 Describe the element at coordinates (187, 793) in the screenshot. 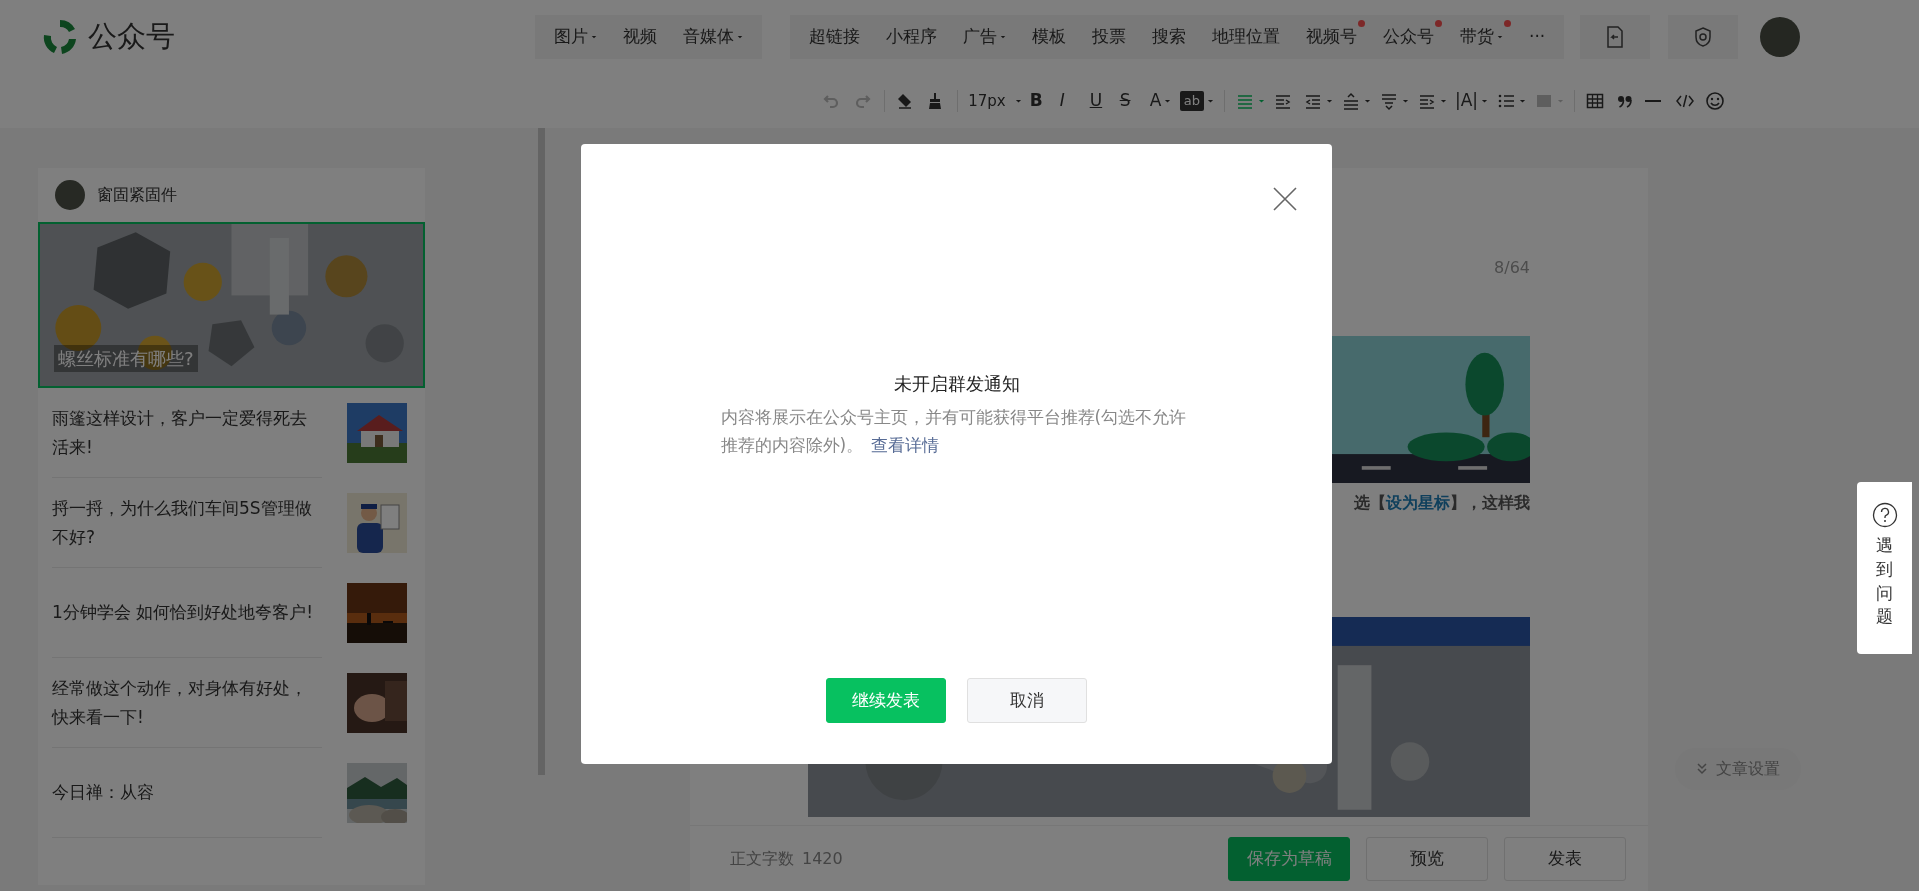

I see `article-title: 今日禅：从容` at that location.